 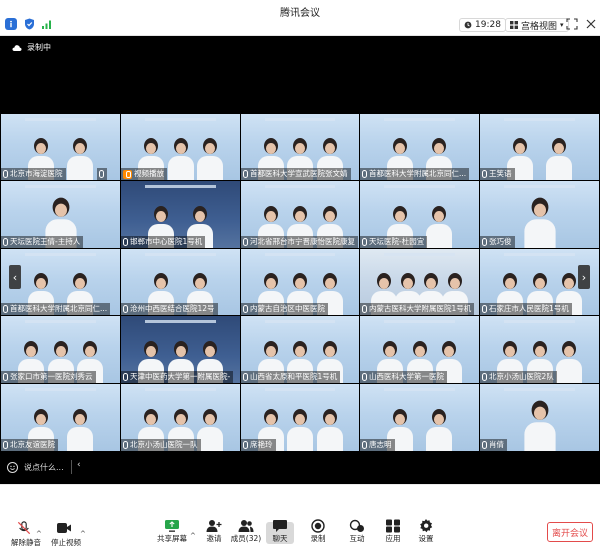 I want to click on members-label: 成员(32), so click(x=246, y=538).